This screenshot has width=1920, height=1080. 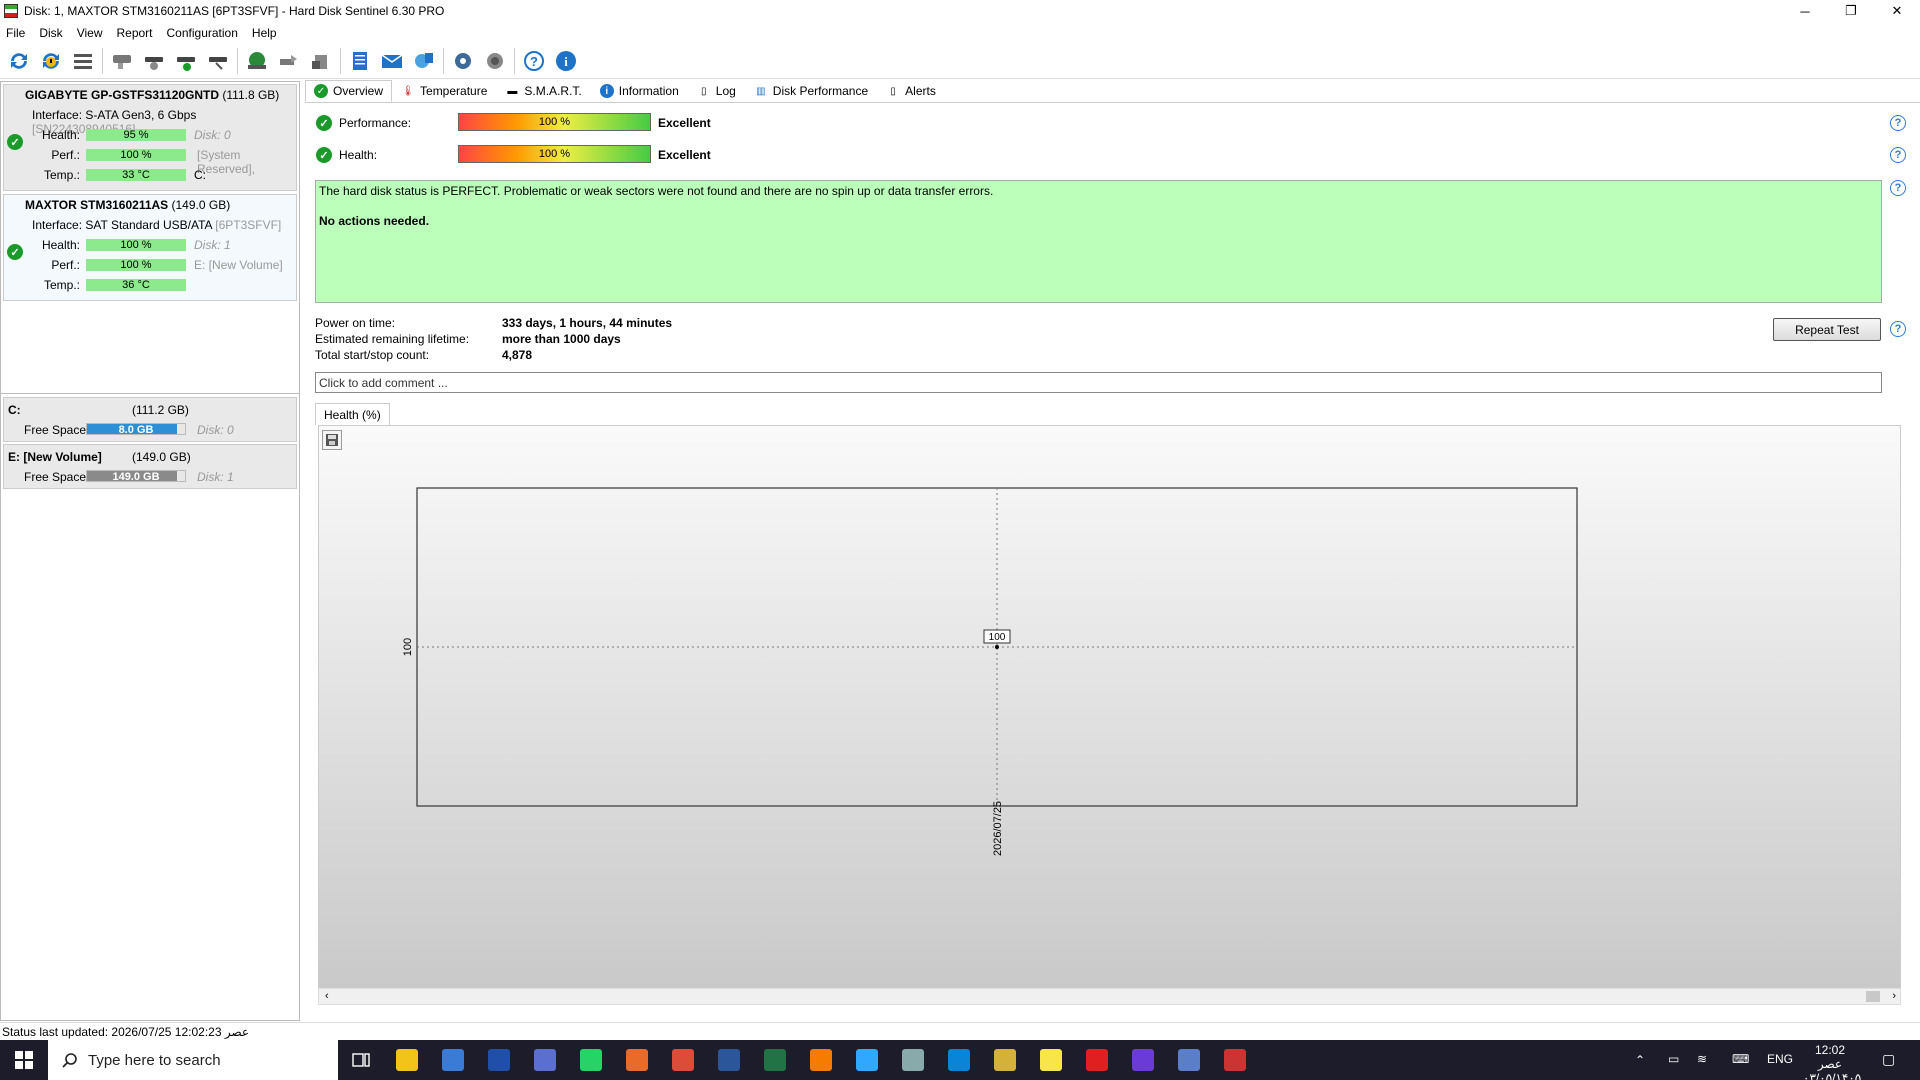 What do you see at coordinates (684, 123) in the screenshot?
I see `performance-rating: Excellent` at bounding box center [684, 123].